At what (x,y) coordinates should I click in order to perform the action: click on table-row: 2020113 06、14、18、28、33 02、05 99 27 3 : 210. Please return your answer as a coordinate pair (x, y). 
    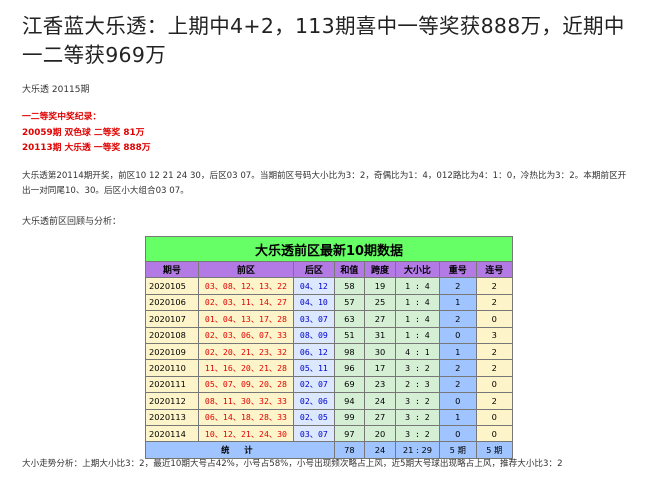
    Looking at the image, I should click on (329, 417).